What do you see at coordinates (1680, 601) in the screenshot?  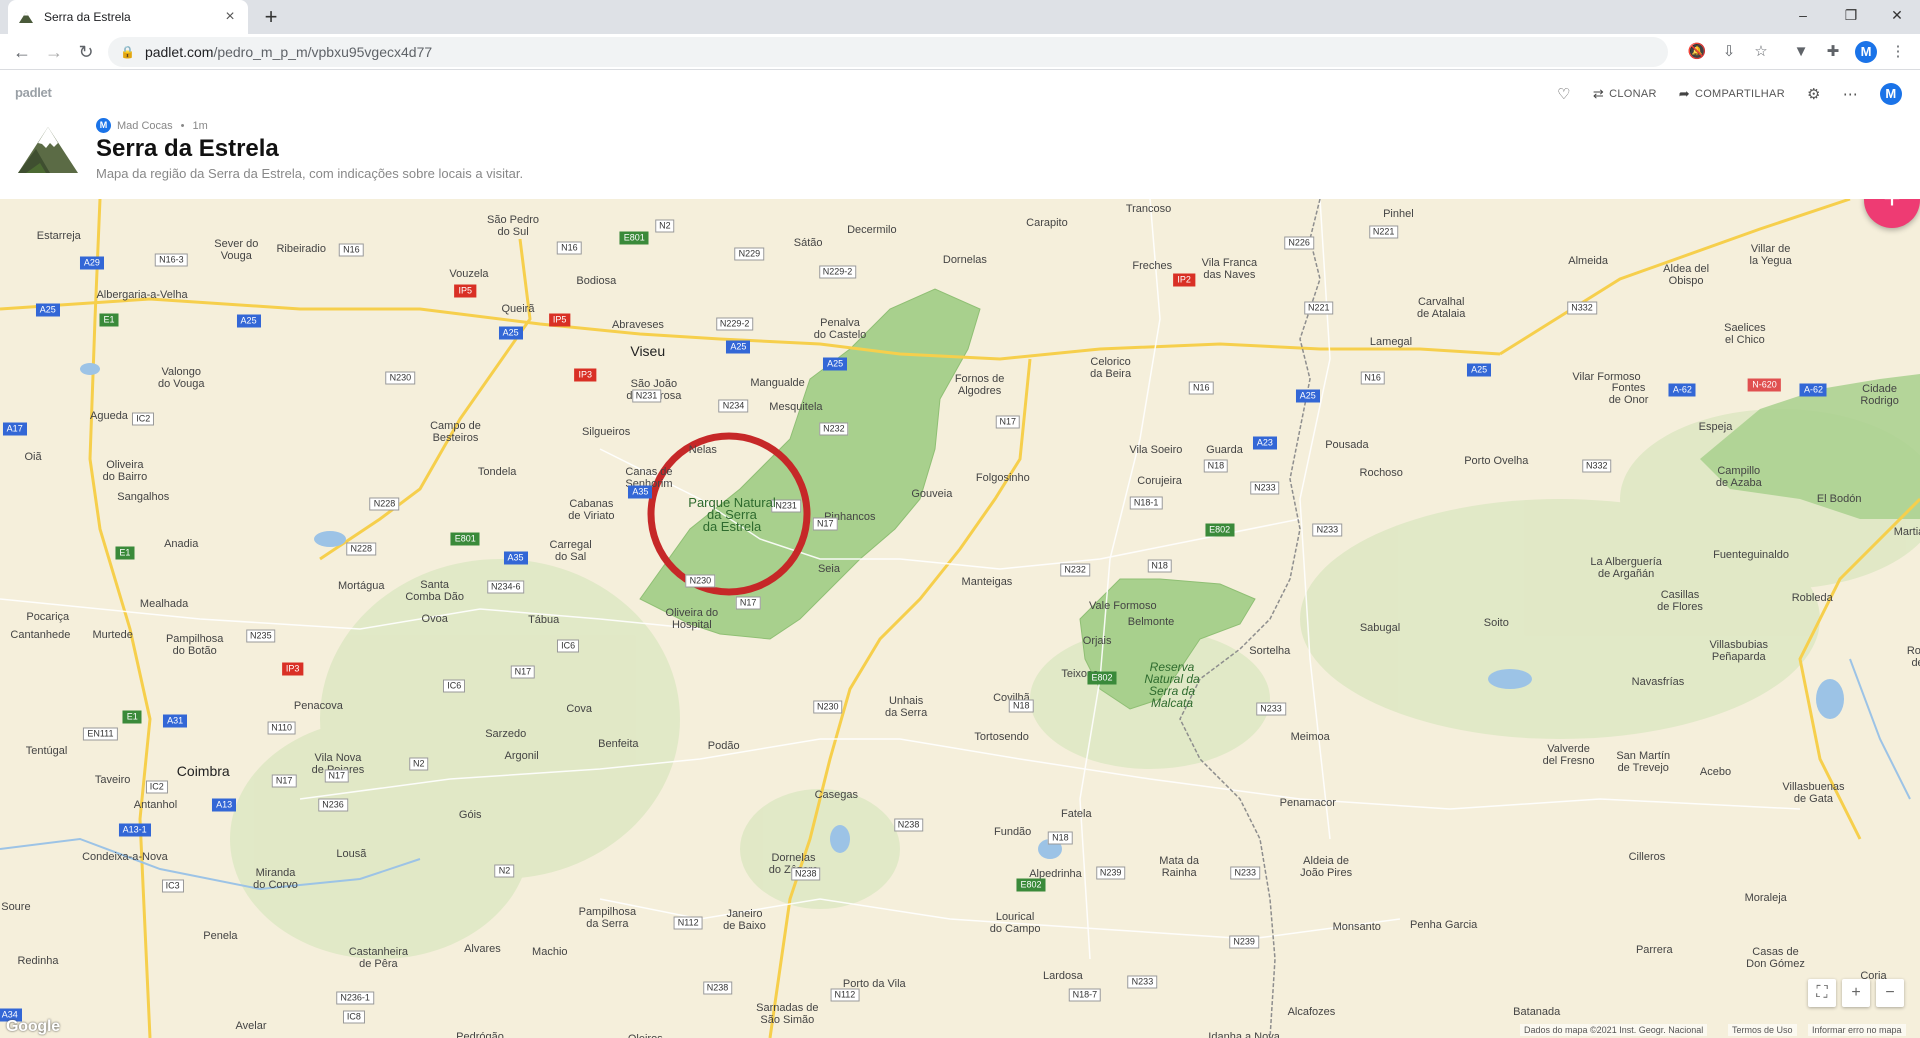 I see `place-label: Casillas de Flores` at bounding box center [1680, 601].